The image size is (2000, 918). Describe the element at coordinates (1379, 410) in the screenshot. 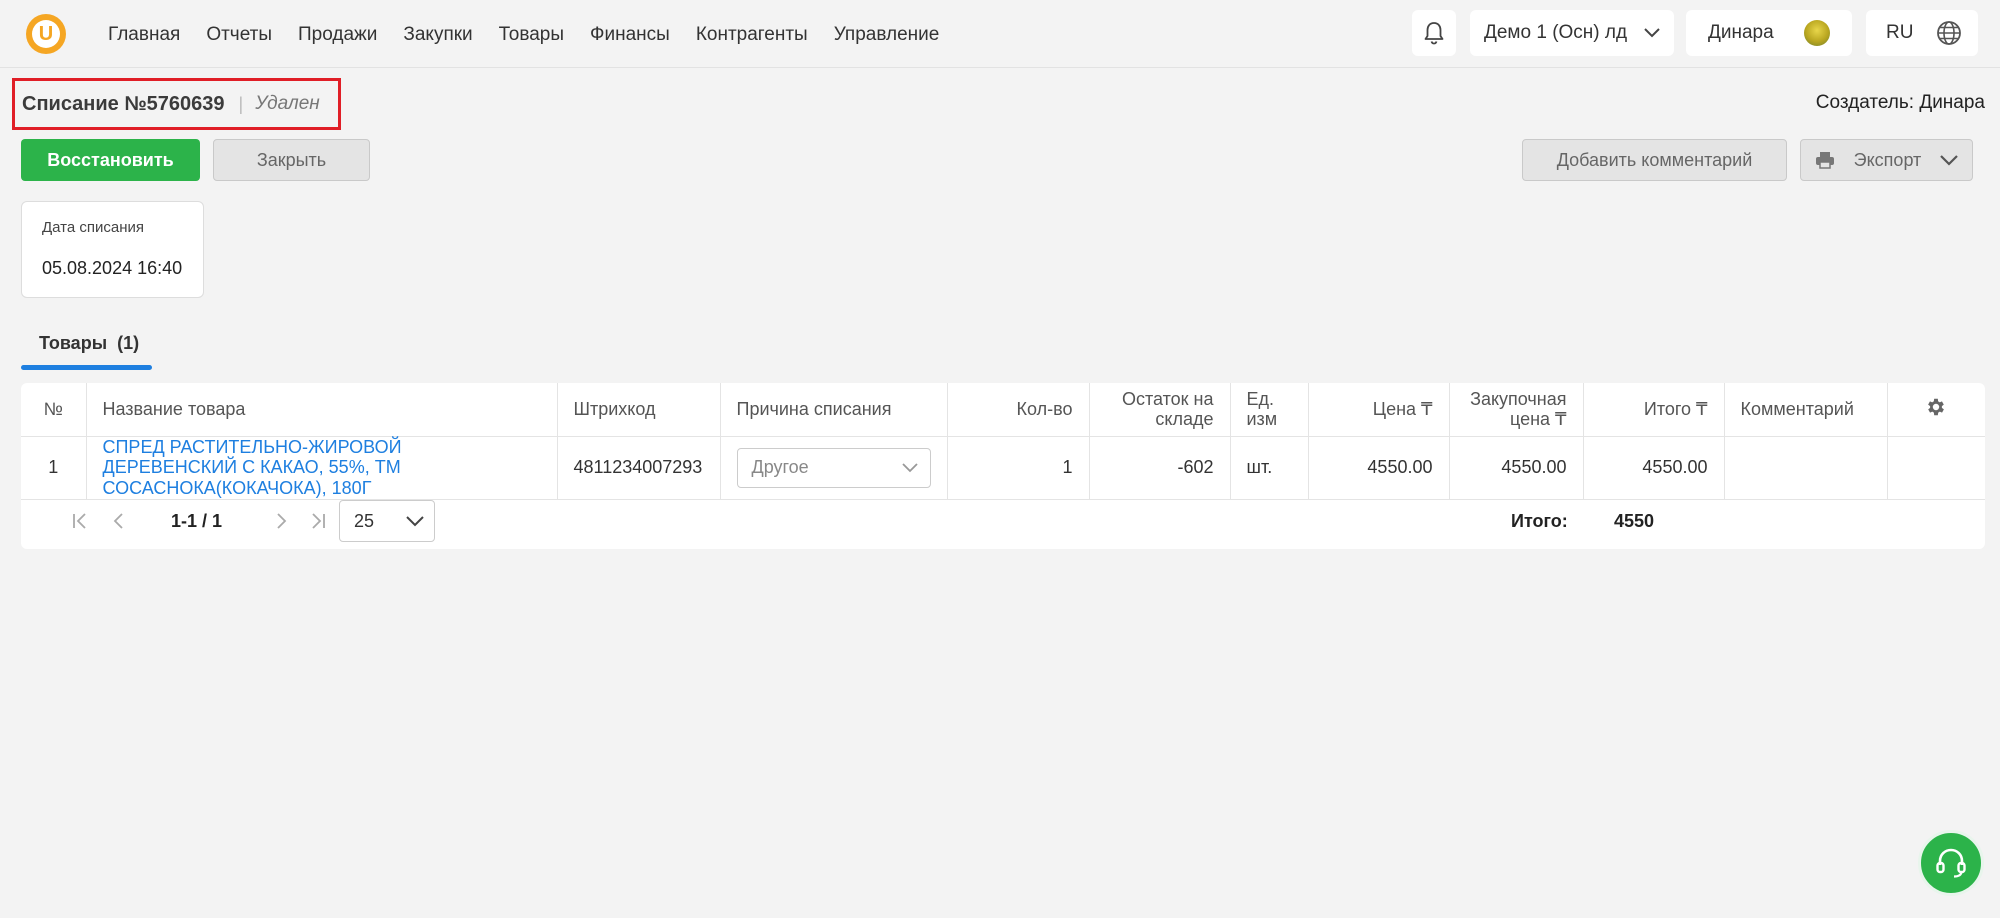

I see `col-header-price: Цена ₸` at that location.